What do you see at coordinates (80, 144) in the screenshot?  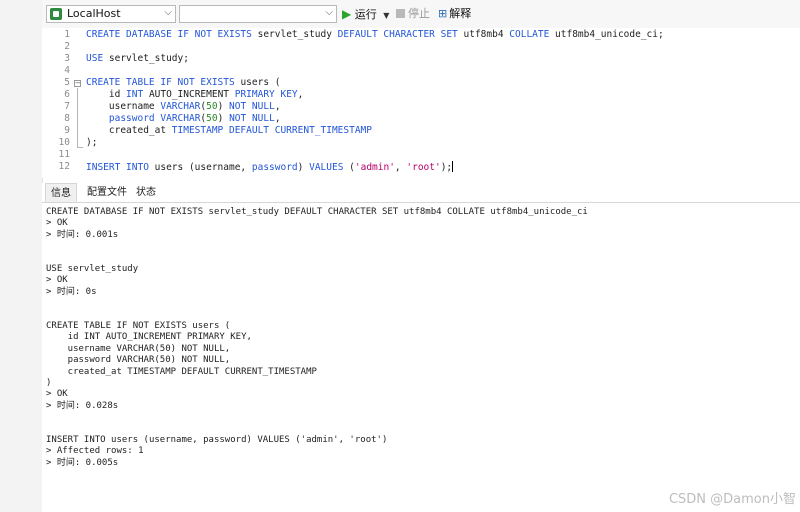 I see `fold-guide-end` at bounding box center [80, 144].